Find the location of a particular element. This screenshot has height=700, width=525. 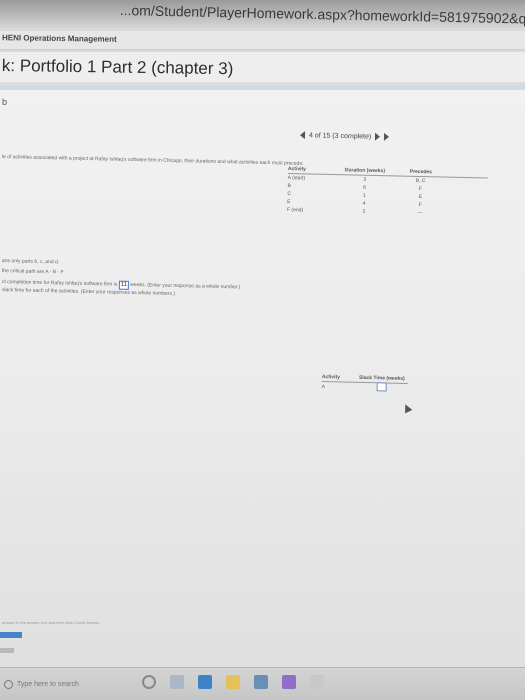

page-title: k: Portfolio 1 Part 2 (chapter 3) is located at coordinates (117, 67).